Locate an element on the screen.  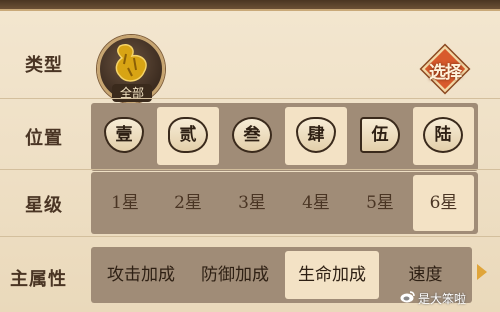
attr-option-health: 生命加成 is located at coordinates (332, 275).